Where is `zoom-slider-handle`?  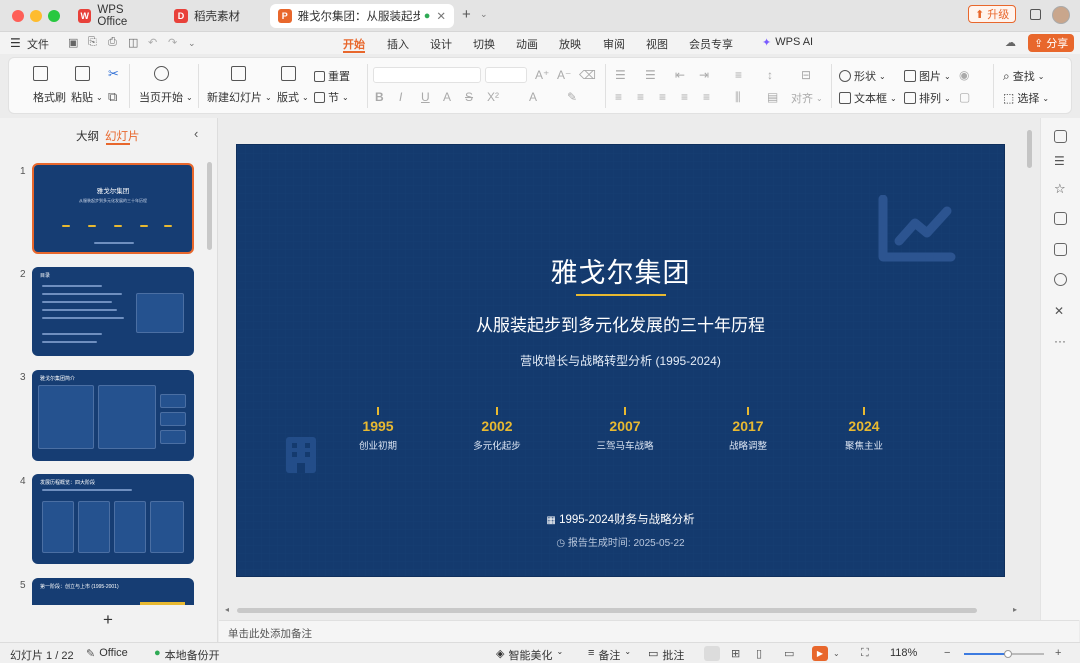
zoom-slider-handle is located at coordinates (1008, 654).